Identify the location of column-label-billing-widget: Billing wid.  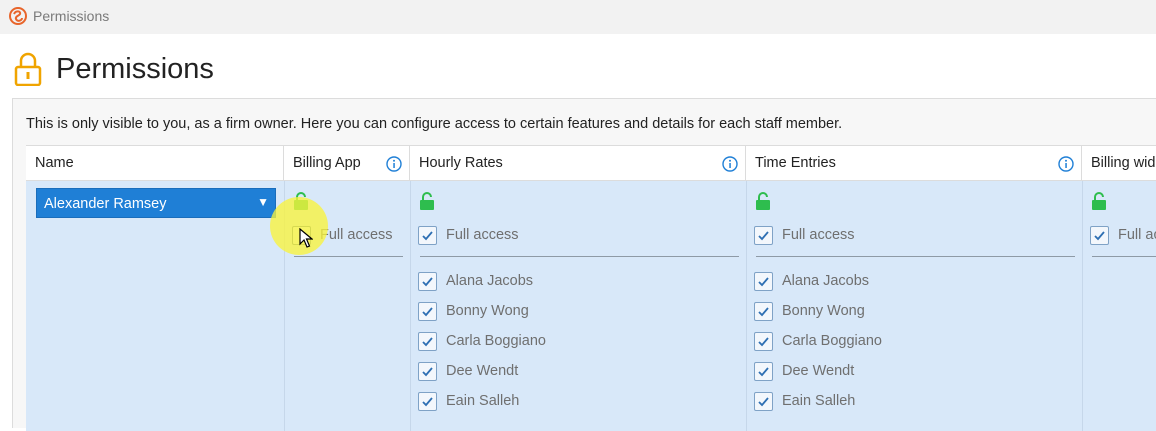
(1123, 163).